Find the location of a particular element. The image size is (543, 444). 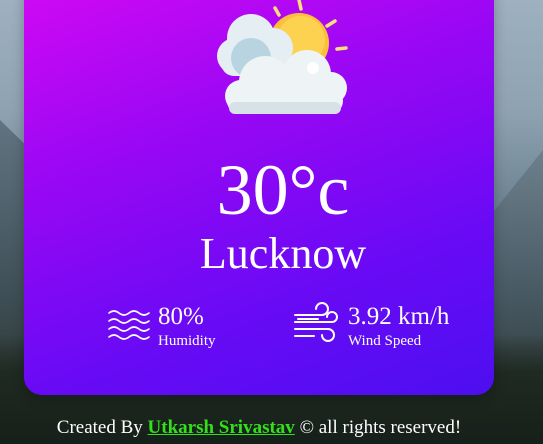

humidity-waves-icon is located at coordinates (129, 325).